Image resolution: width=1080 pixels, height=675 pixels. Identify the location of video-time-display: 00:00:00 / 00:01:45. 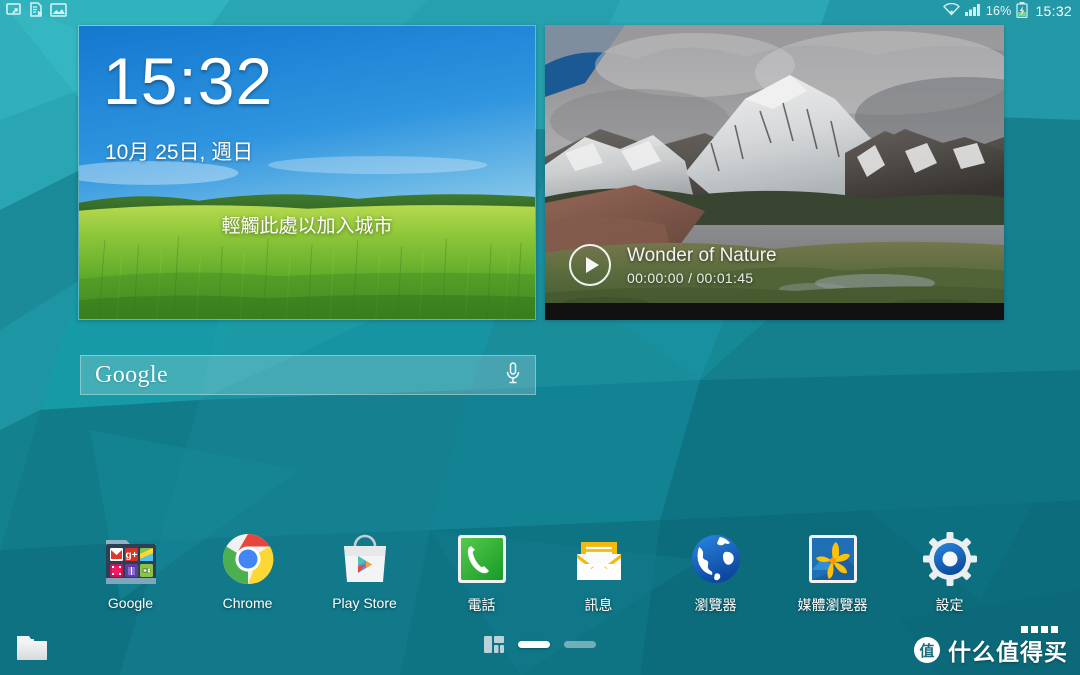
(690, 277).